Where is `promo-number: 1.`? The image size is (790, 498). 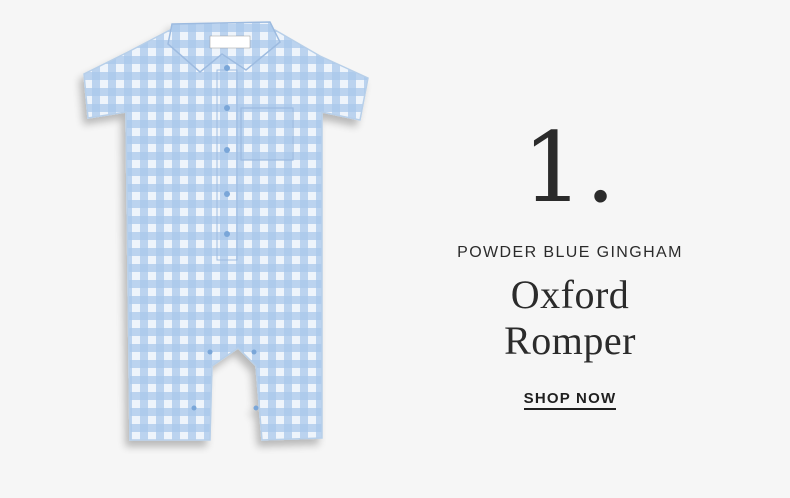
promo-number: 1. is located at coordinates (570, 168).